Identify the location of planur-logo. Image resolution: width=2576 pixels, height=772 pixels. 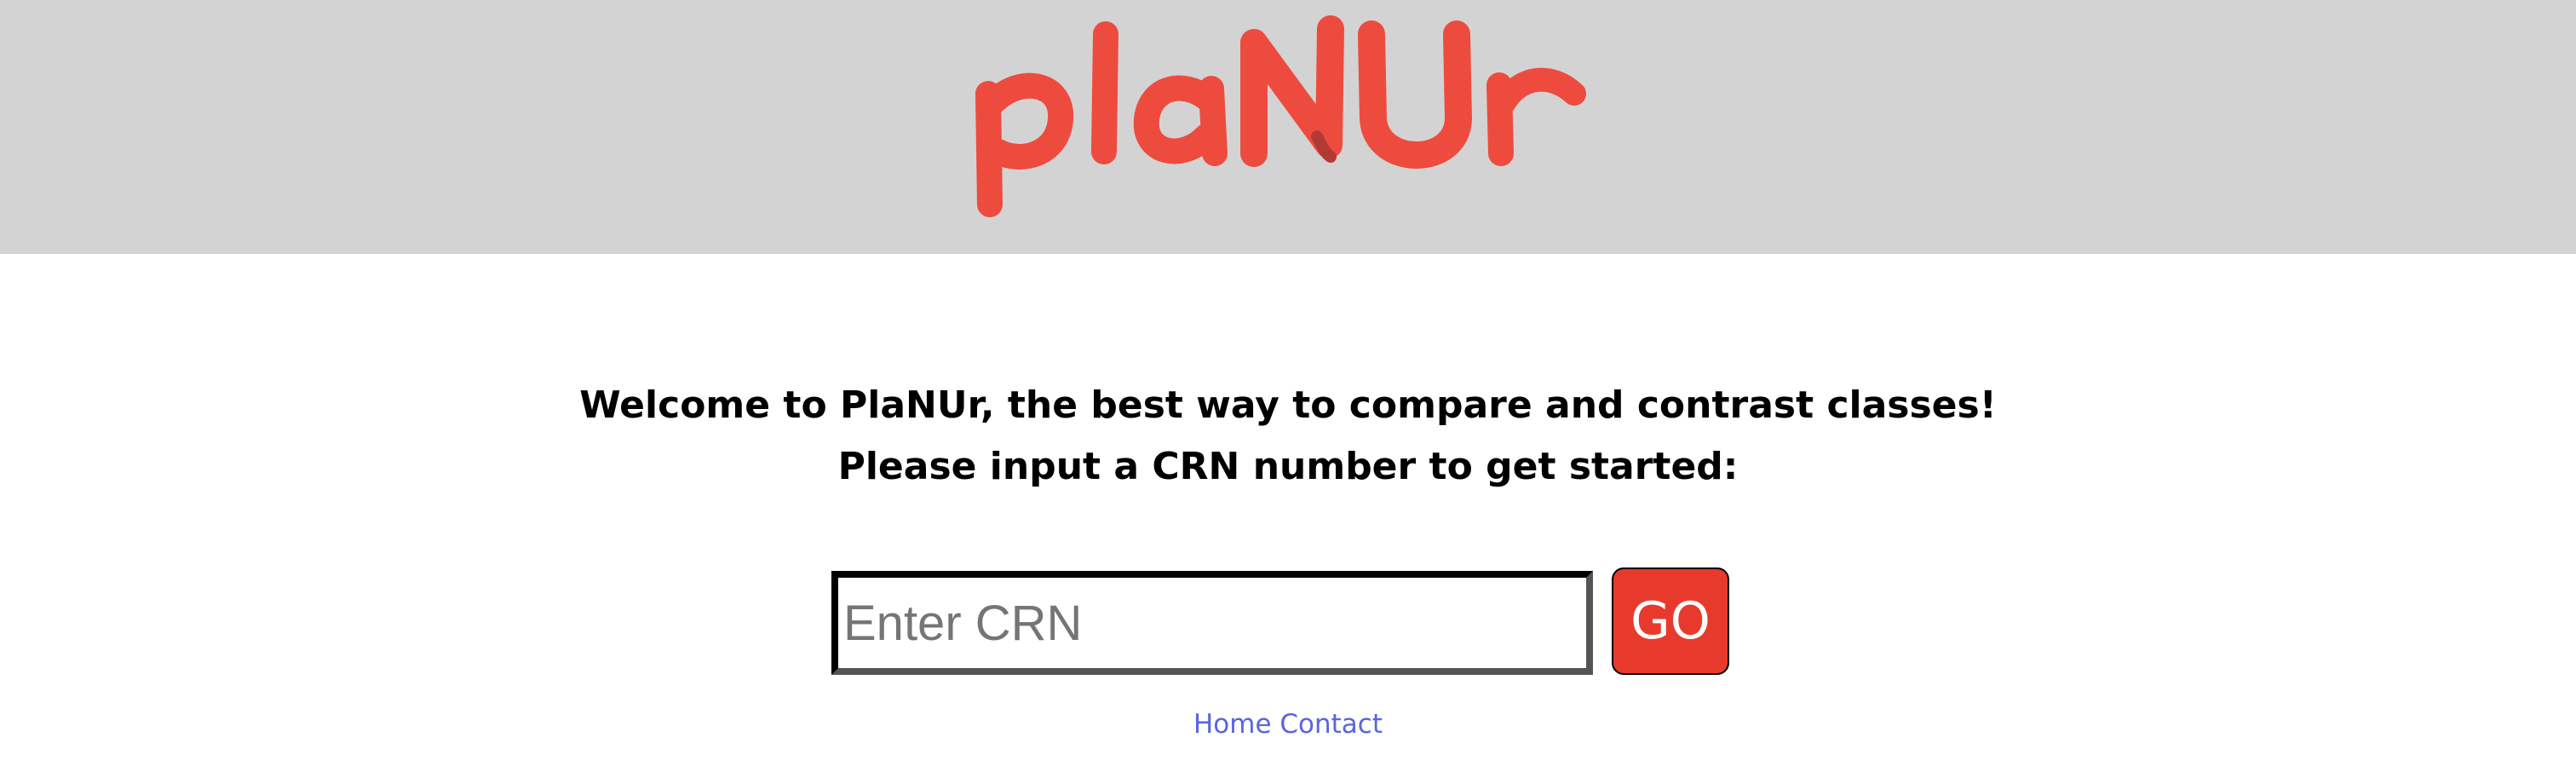
(1281, 116).